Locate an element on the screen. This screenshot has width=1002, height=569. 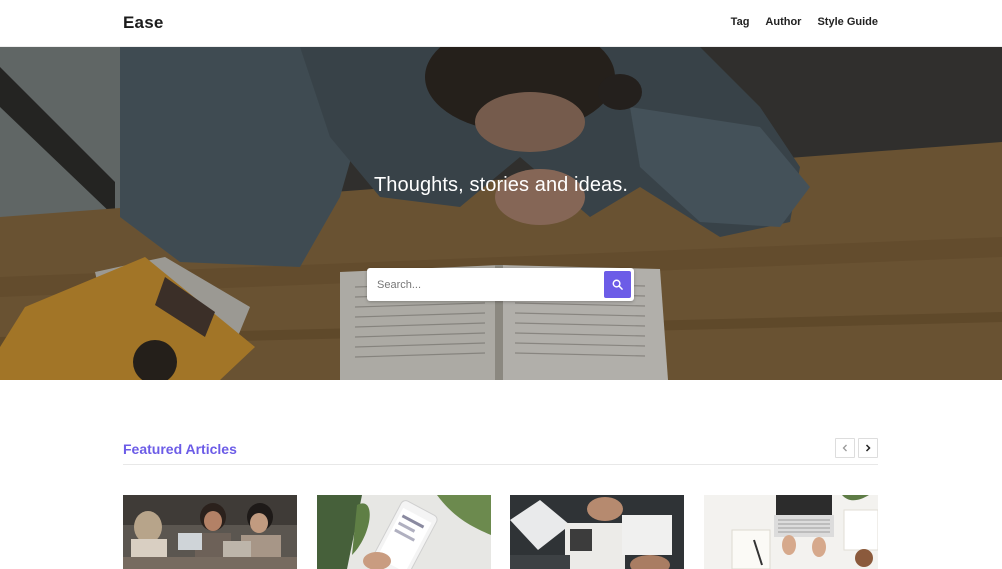
search-icon is located at coordinates (617, 284).